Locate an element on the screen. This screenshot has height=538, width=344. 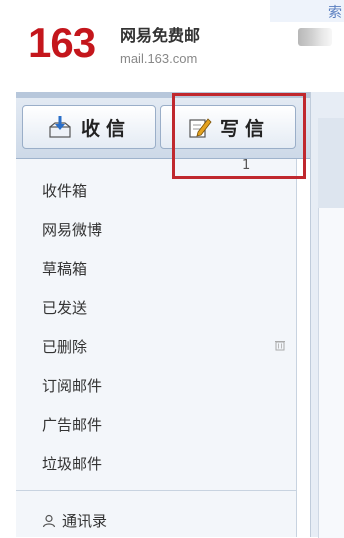
content-panel-header is located at coordinates (331, 163).